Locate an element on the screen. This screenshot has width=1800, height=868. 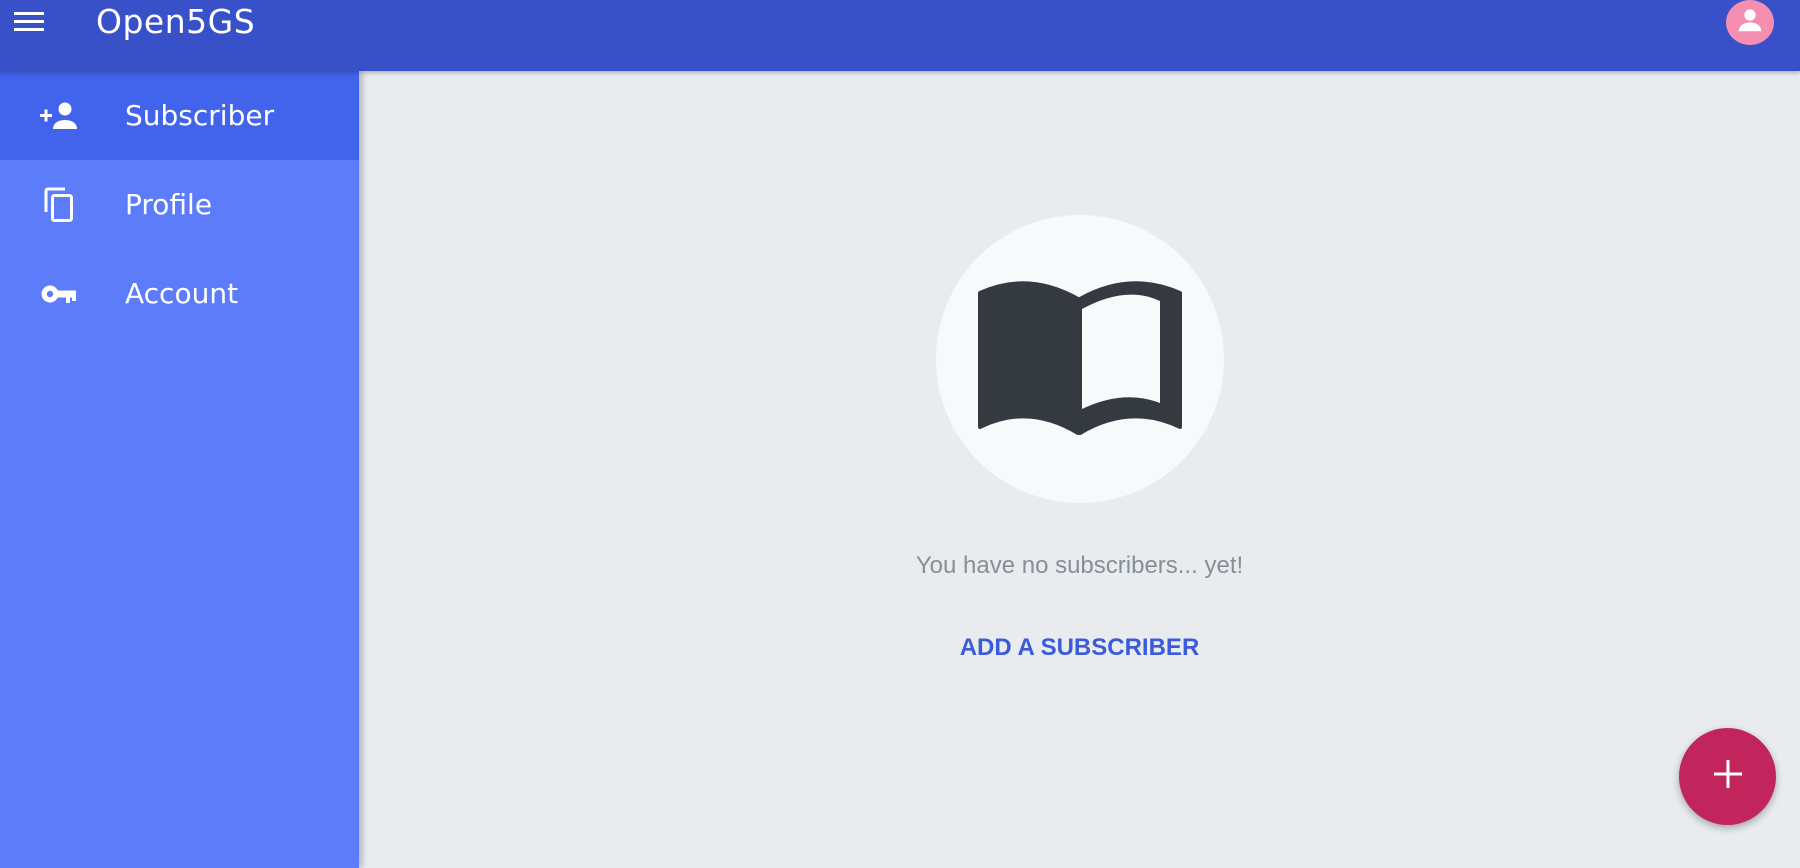
sidebar-item-label: Subscriber is located at coordinates (200, 115).